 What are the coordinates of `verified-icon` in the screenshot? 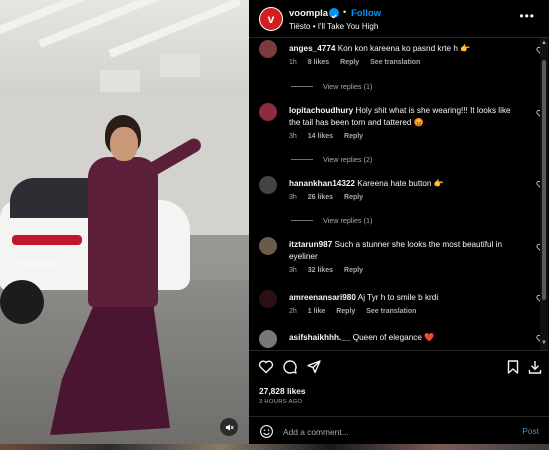 It's located at (334, 13).